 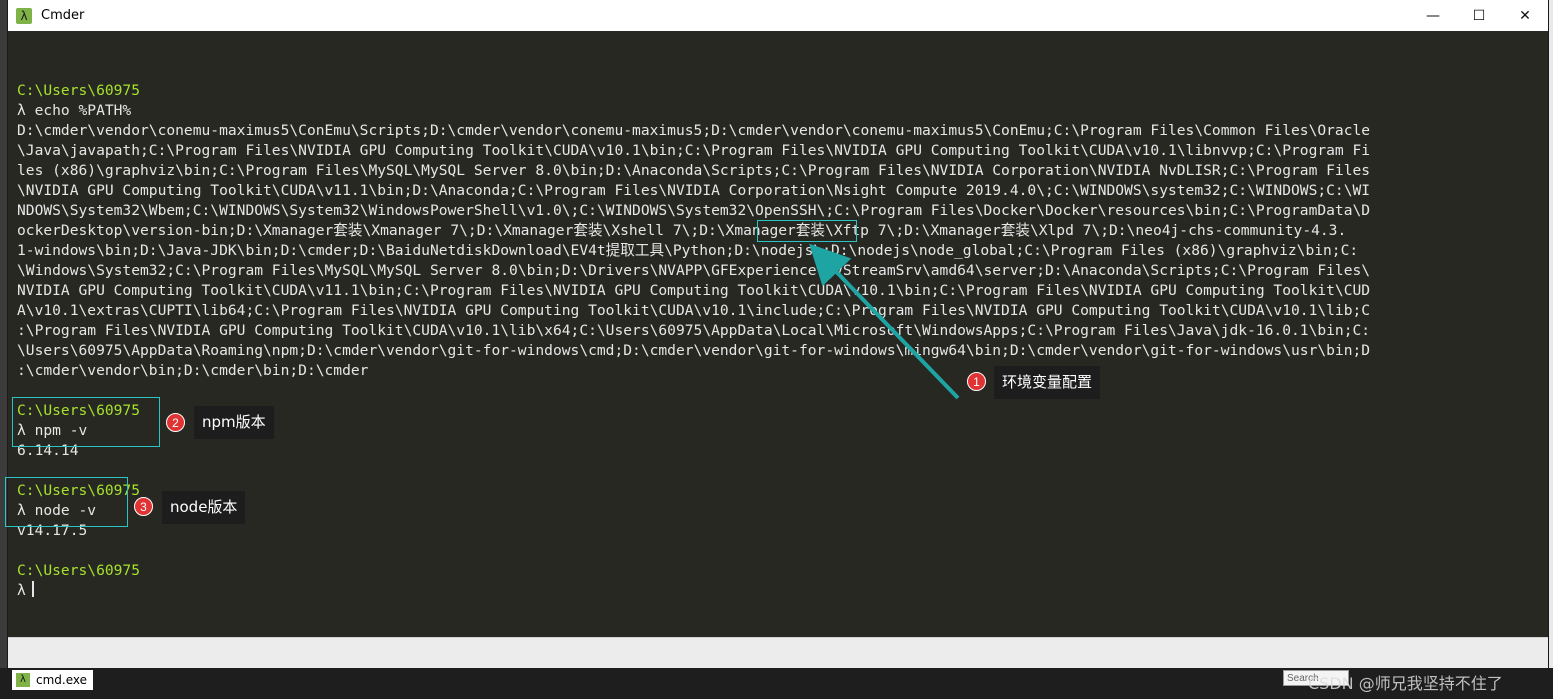 What do you see at coordinates (1047, 382) in the screenshot?
I see `annotation-label-env: 环境变量配置` at bounding box center [1047, 382].